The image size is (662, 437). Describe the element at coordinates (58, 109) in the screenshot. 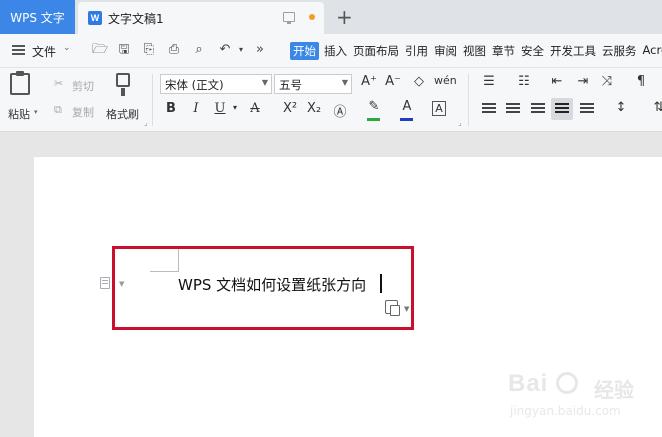

I see `copy-icon: ⧉` at that location.